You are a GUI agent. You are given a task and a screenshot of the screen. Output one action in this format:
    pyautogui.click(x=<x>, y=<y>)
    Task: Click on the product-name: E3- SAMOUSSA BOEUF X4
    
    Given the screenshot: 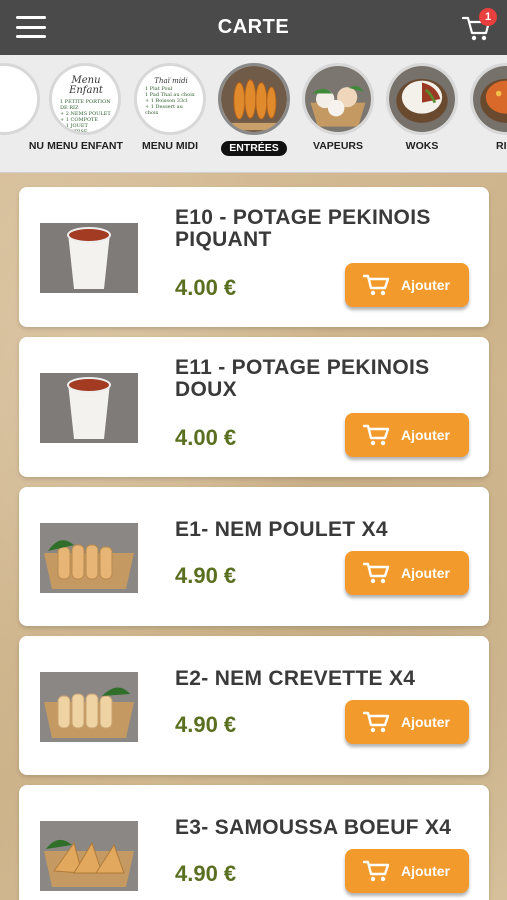 What is the action you would take?
    pyautogui.click(x=313, y=827)
    